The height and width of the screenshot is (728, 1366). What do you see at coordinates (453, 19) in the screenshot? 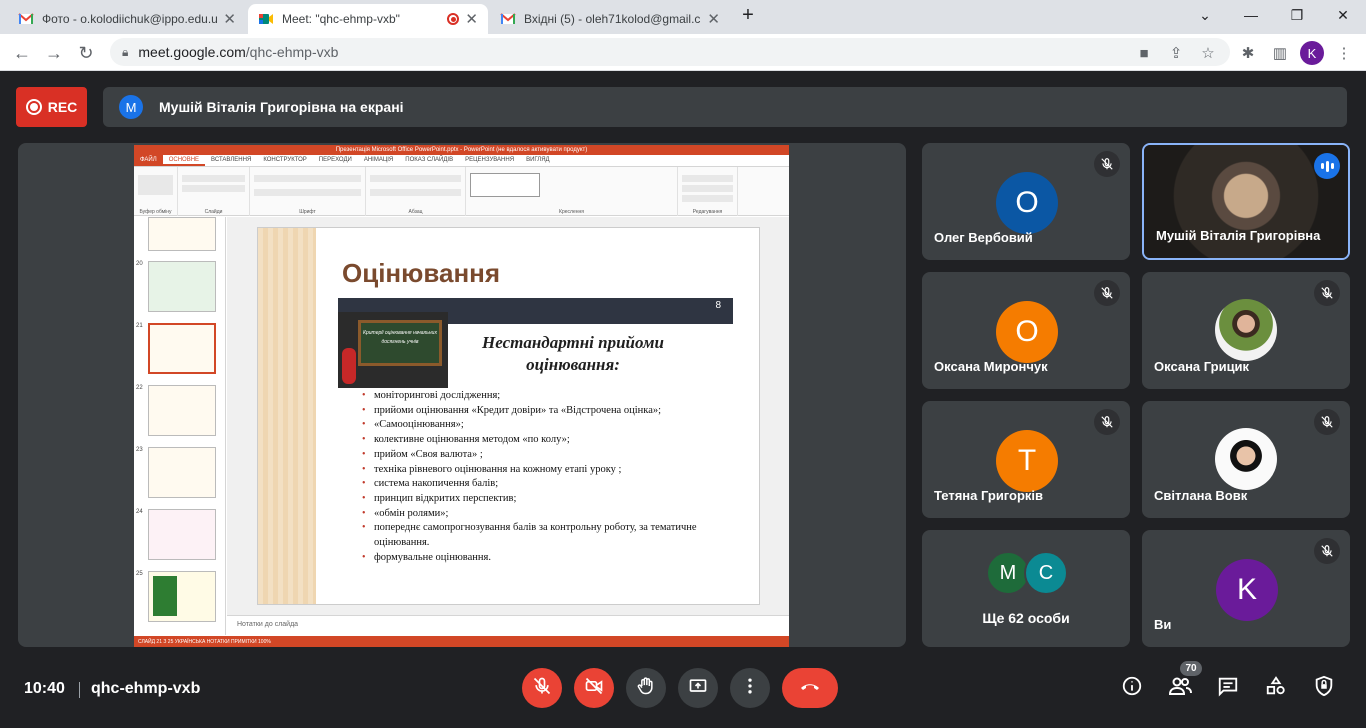
I see `recording-indicator-icon` at bounding box center [453, 19].